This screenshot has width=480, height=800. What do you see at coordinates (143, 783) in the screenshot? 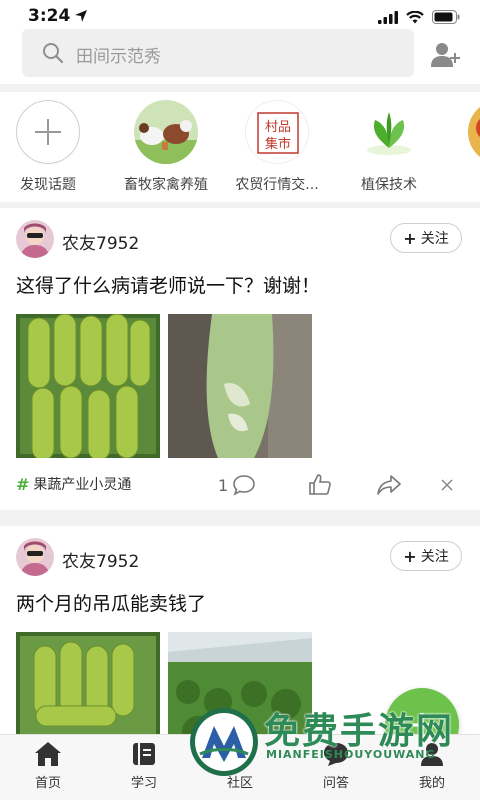
I see `nav-label: 学习` at bounding box center [143, 783].